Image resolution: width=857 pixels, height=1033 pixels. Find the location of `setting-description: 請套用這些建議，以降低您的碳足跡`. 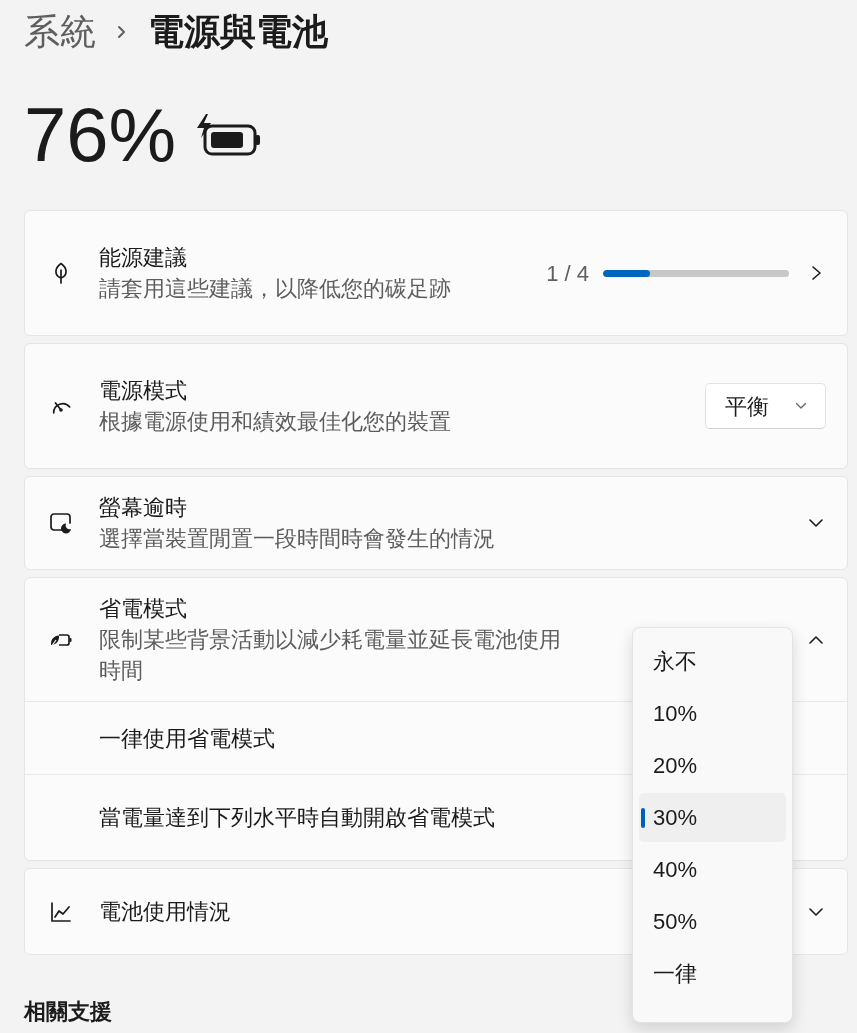

setting-description: 請套用這些建議，以降低您的碳足跡 is located at coordinates (275, 289).